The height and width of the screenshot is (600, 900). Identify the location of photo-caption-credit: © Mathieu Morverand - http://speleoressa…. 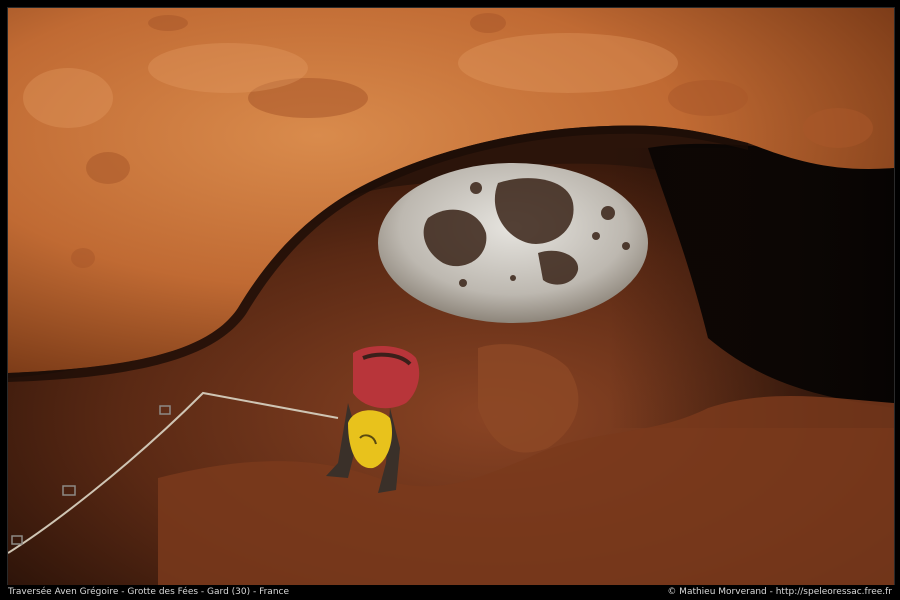
(779, 592).